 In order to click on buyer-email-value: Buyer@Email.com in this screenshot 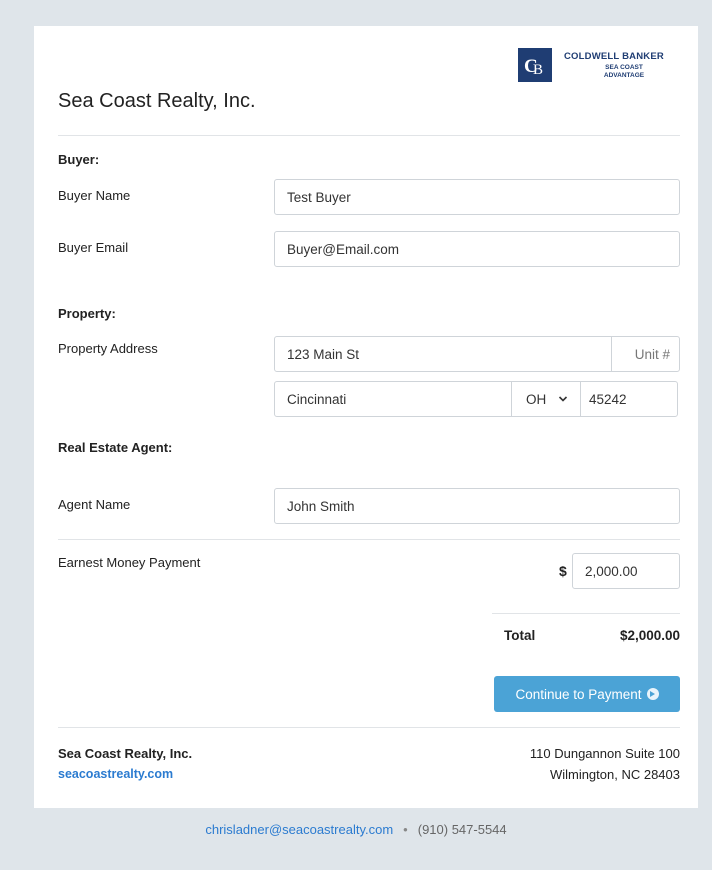, I will do `click(343, 249)`.